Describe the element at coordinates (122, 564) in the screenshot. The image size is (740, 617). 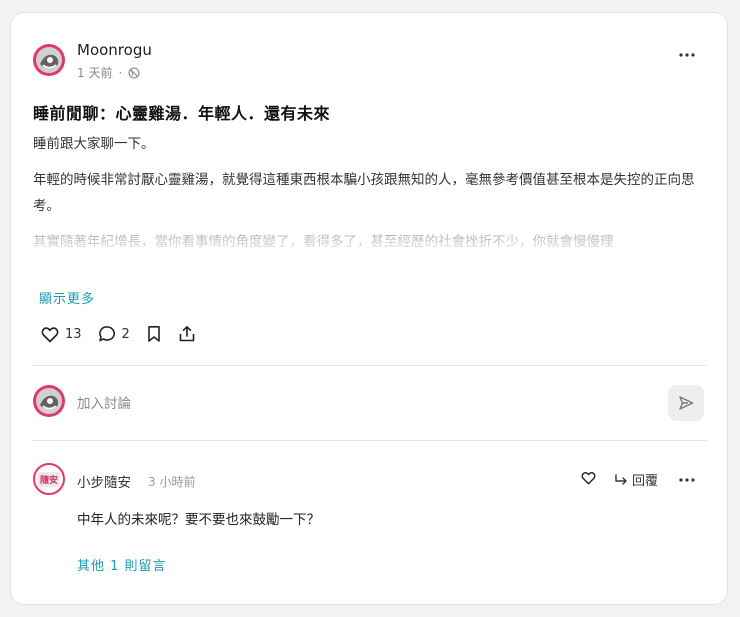
I see `more-comments-link: 其他 1 則留言` at that location.